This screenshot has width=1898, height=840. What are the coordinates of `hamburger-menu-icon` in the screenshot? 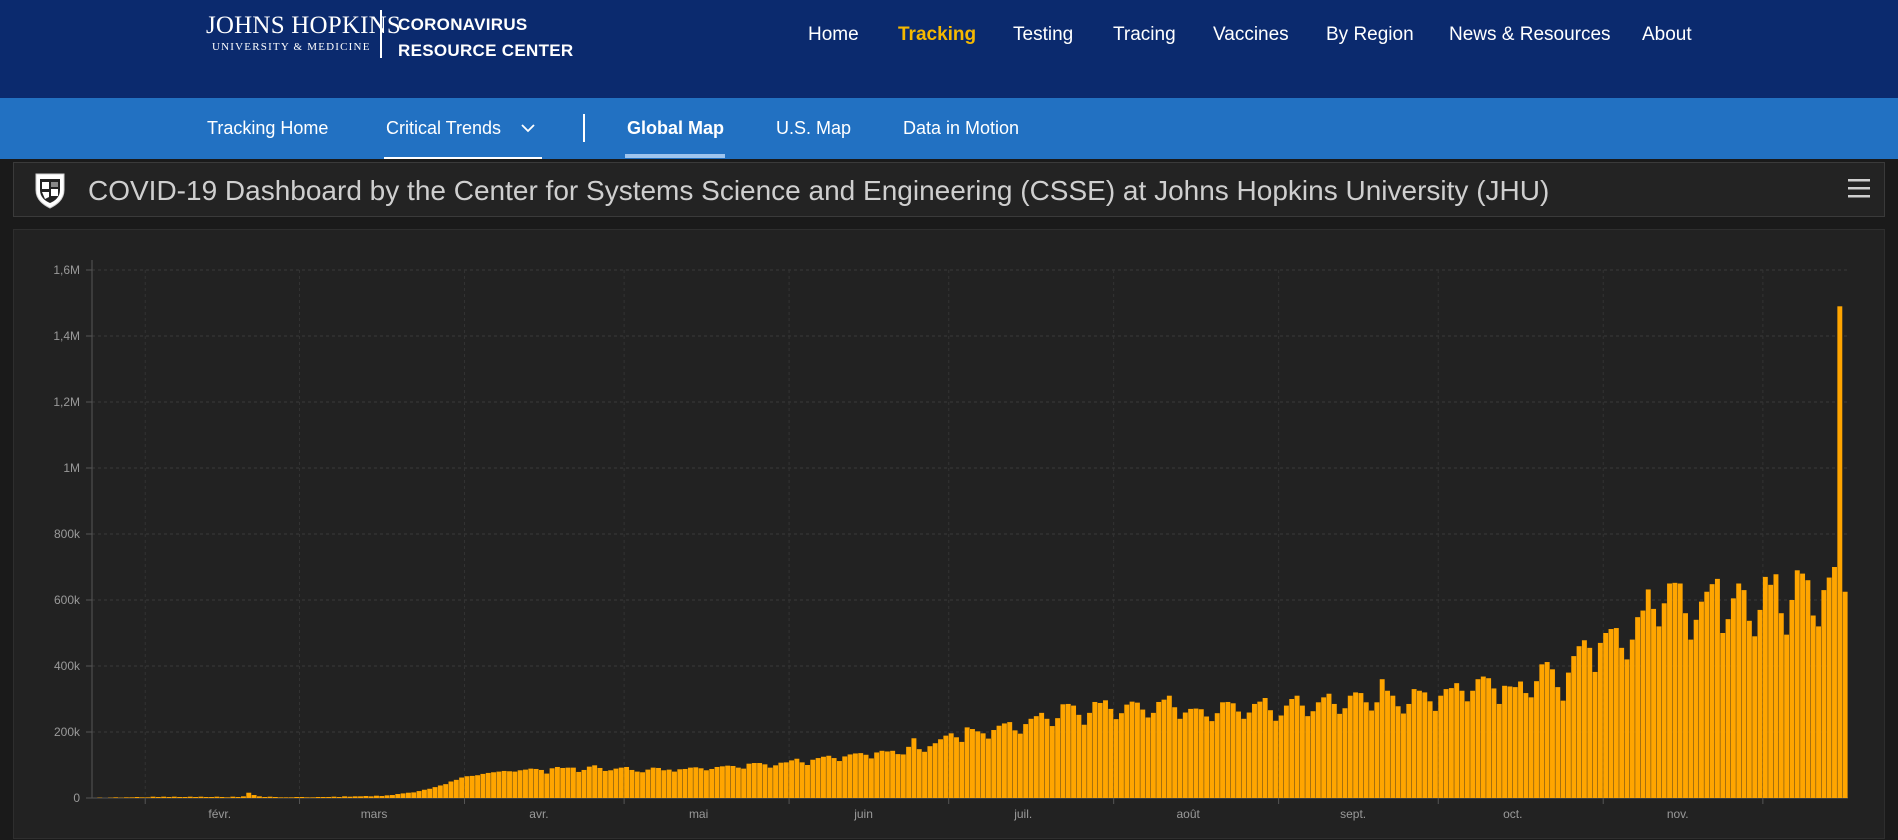 It's located at (1859, 188).